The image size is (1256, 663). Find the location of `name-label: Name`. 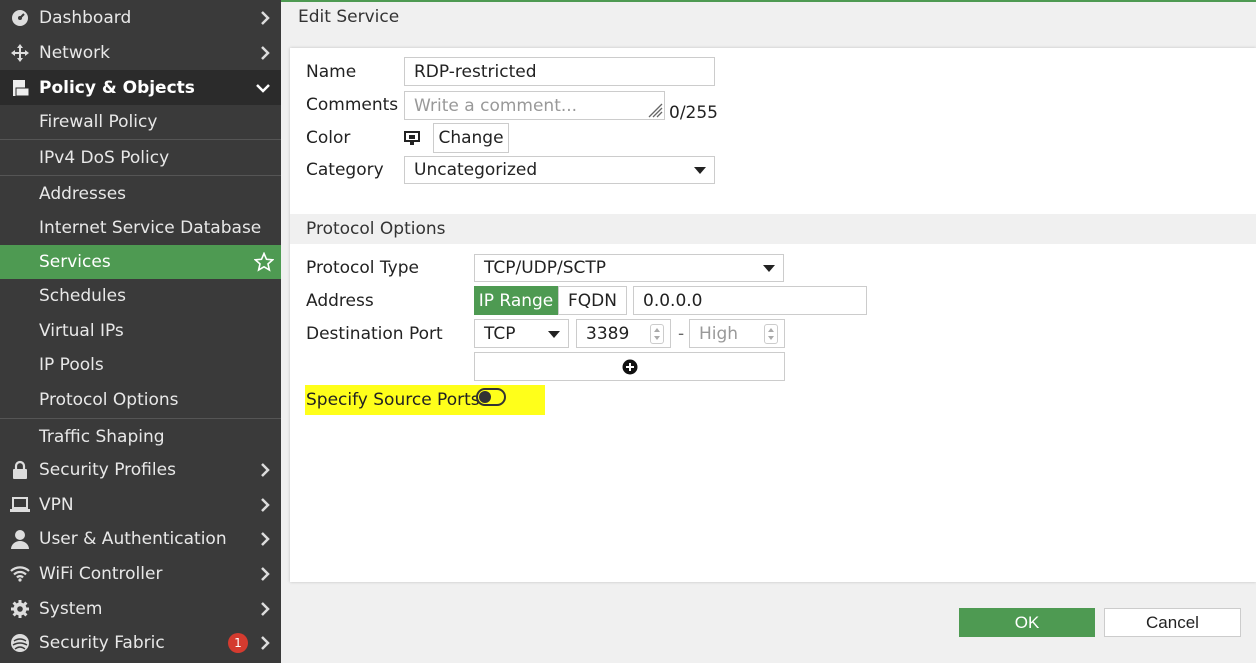

name-label: Name is located at coordinates (331, 72).